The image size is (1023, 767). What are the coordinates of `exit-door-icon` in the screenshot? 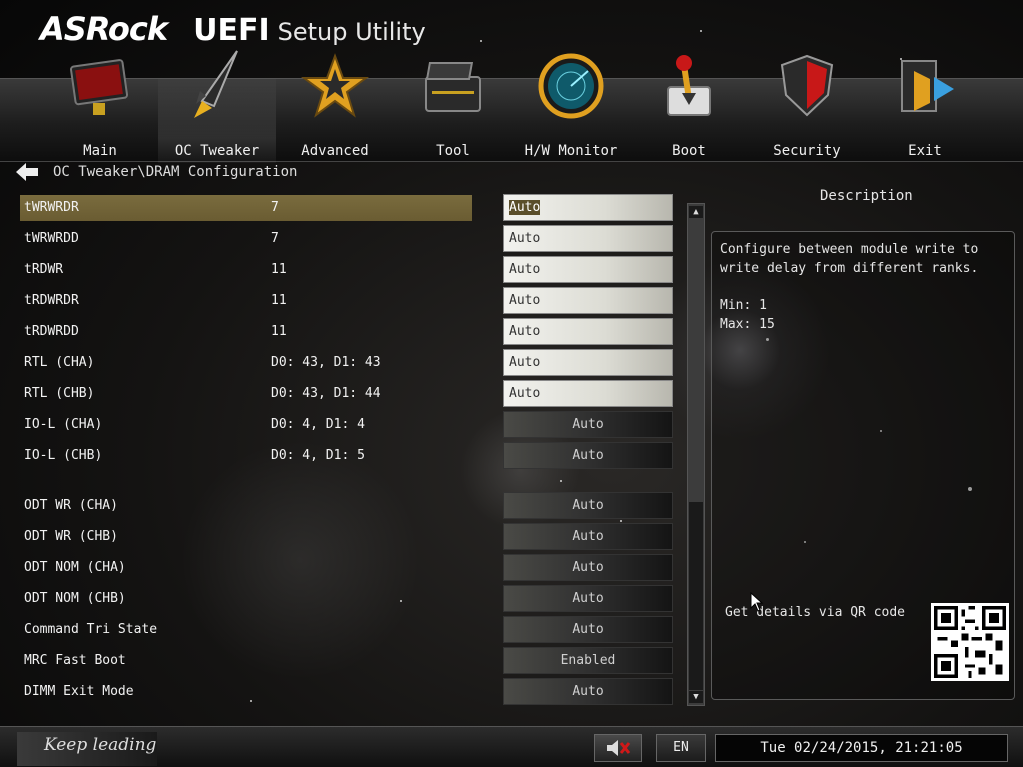 It's located at (925, 86).